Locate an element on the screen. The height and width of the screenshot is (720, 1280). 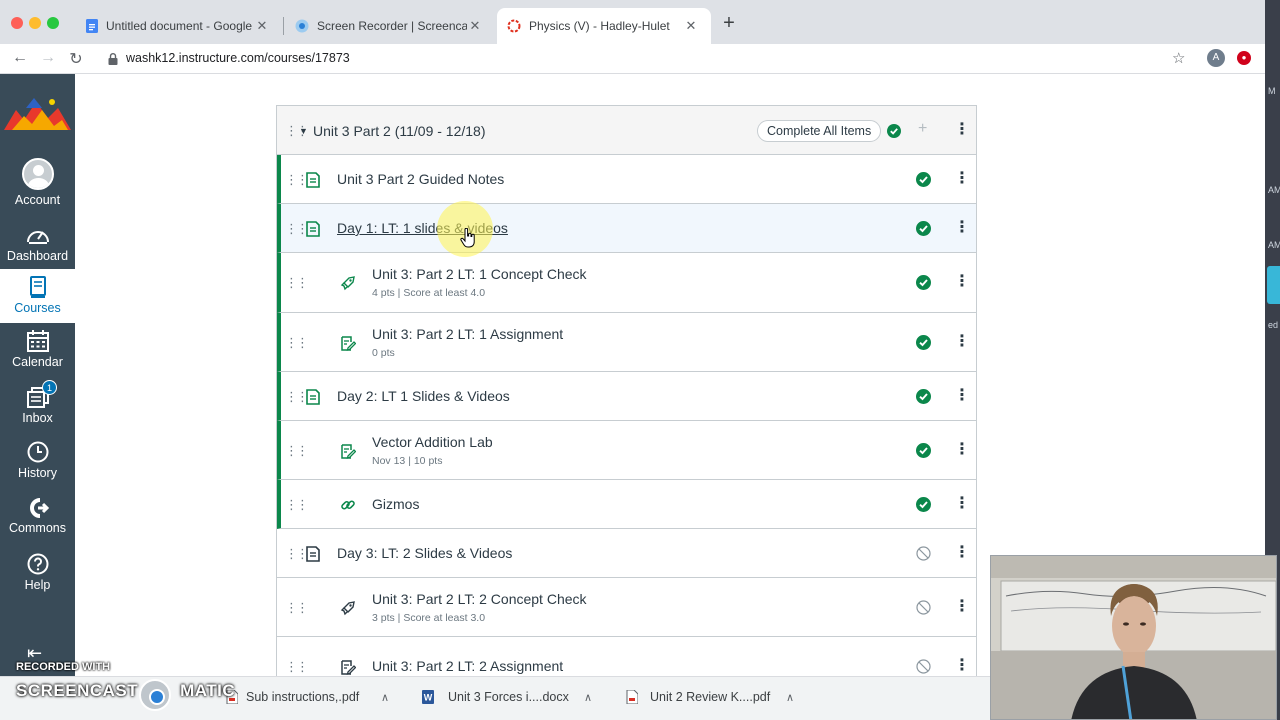
school-logo is located at coordinates (37, 114).